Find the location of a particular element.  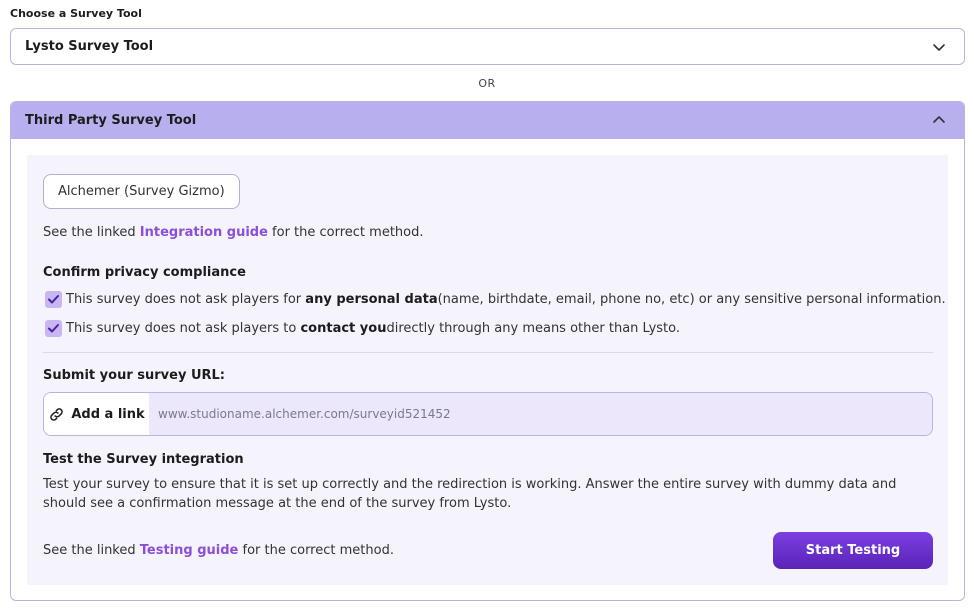

survey-url-field: Add a link is located at coordinates (488, 414).